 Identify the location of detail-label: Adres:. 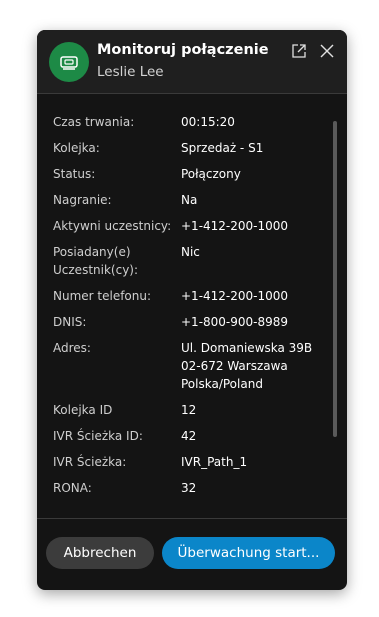
(72, 348).